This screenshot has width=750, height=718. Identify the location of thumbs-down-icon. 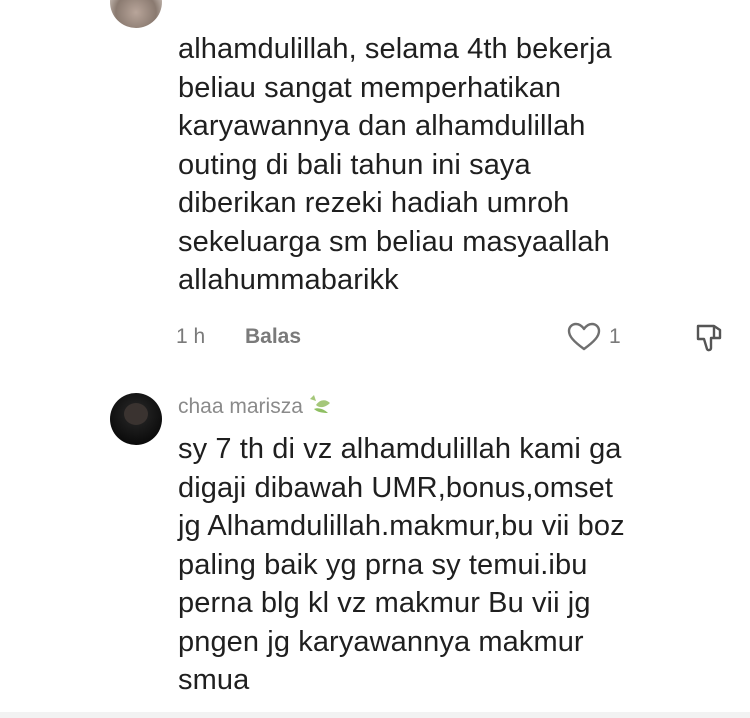
(709, 341).